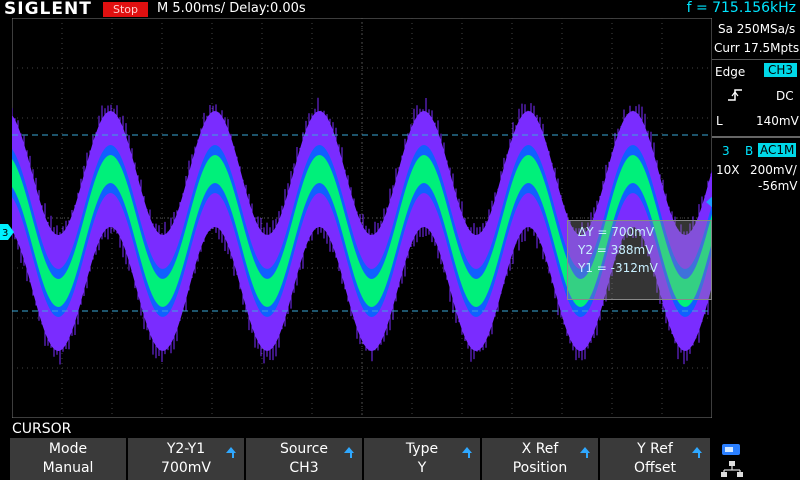  Describe the element at coordinates (719, 121) in the screenshot. I see `trigger-level-prefix: L` at that location.